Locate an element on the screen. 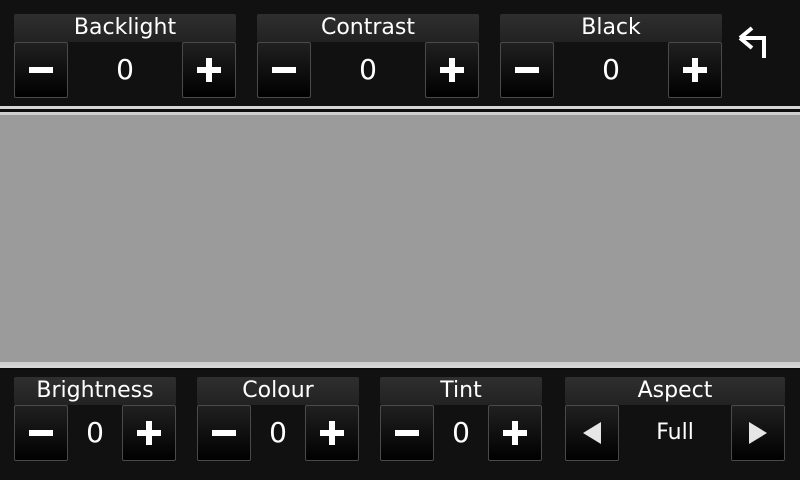 Image resolution: width=800 pixels, height=480 pixels. tint-decrease-button is located at coordinates (407, 433).